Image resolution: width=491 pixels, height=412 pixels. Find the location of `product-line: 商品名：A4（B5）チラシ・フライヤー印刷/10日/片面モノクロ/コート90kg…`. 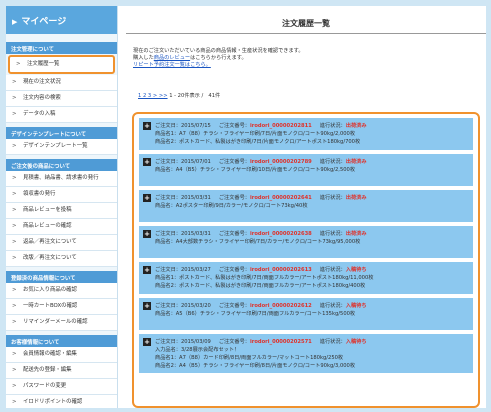

product-line: 商品名：A4（B5）チラシ・フライヤー印刷/10日/片面モノクロ/コート90kg… is located at coordinates (255, 170).